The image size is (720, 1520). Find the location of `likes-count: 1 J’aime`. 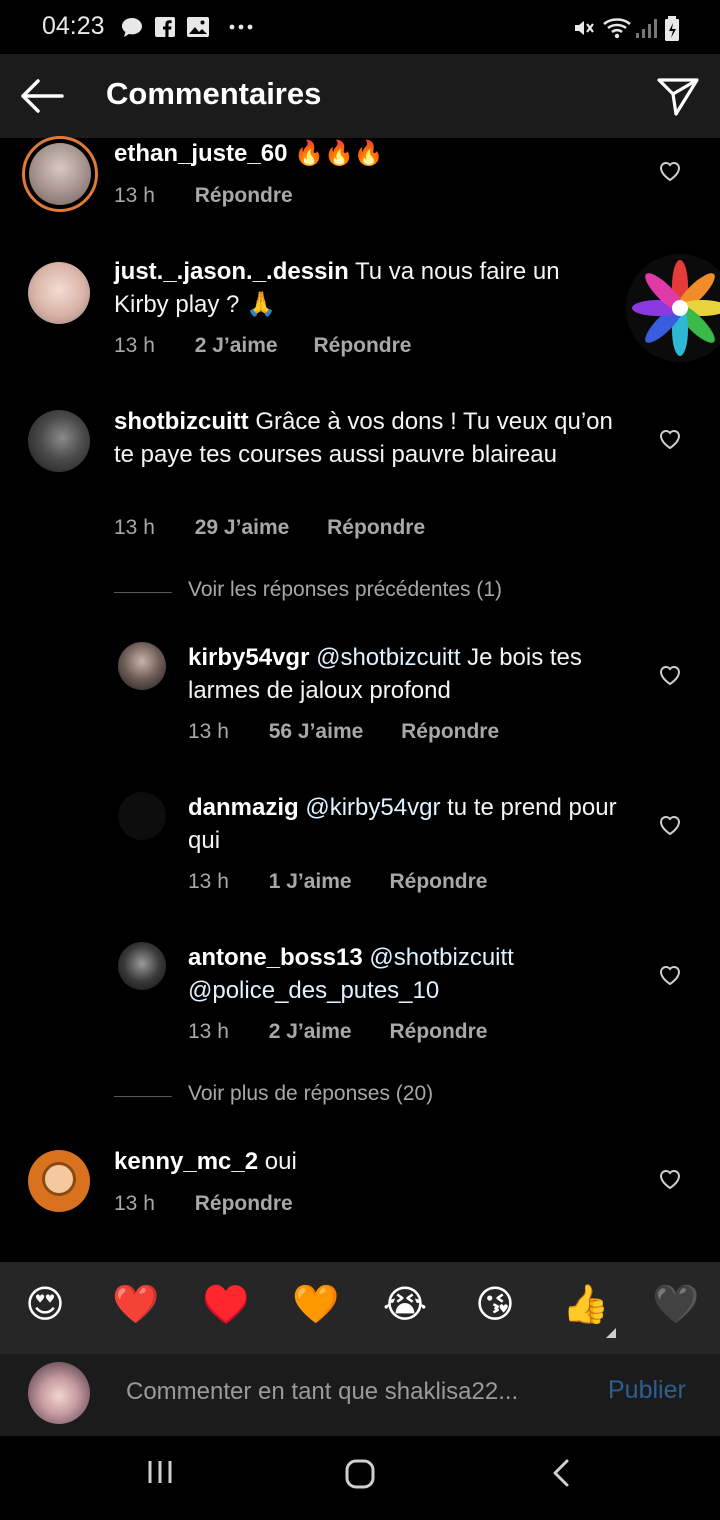

likes-count: 1 J’aime is located at coordinates (310, 882).